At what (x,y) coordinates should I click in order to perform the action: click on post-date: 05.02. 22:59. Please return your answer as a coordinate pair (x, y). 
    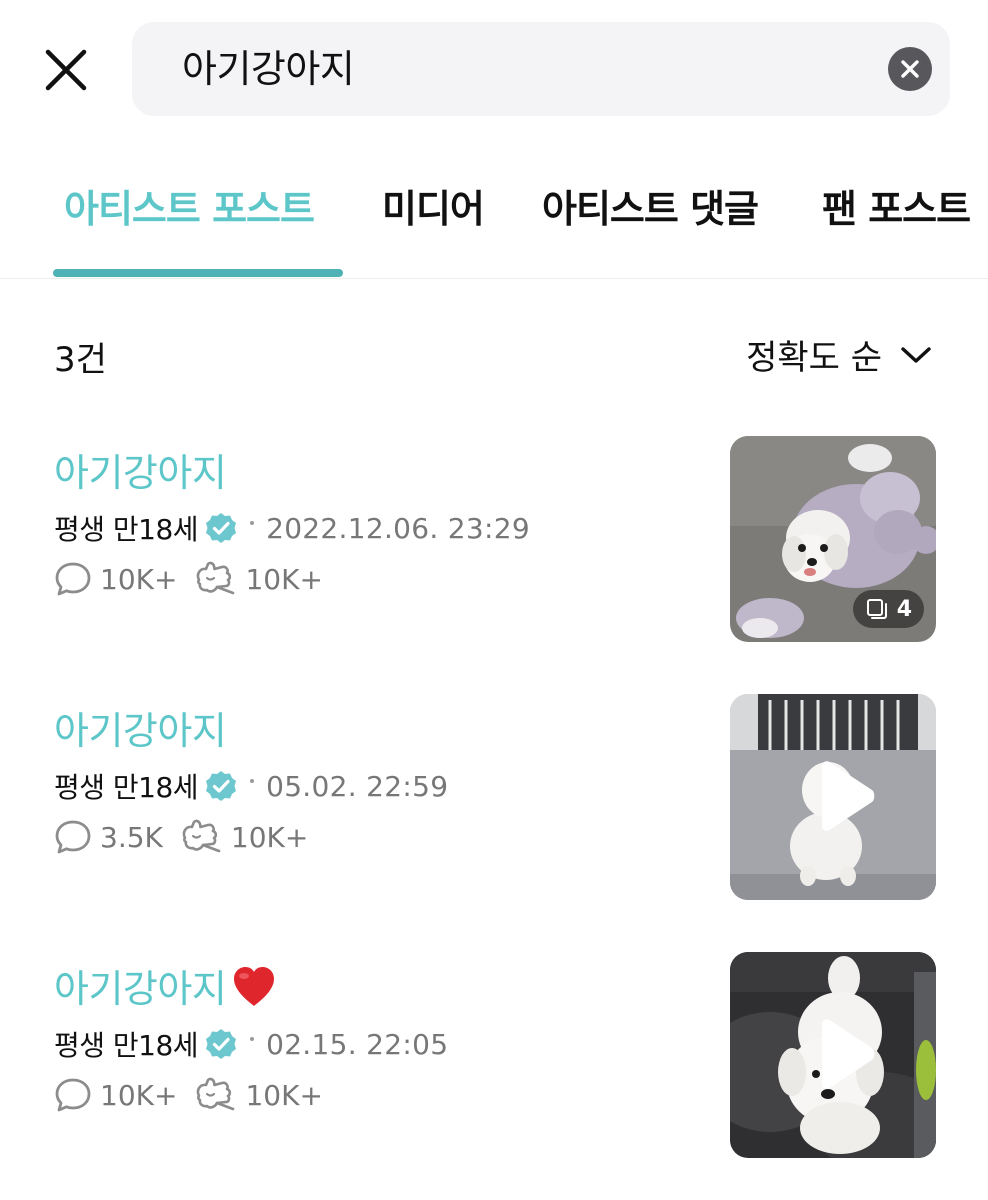
    Looking at the image, I should click on (357, 786).